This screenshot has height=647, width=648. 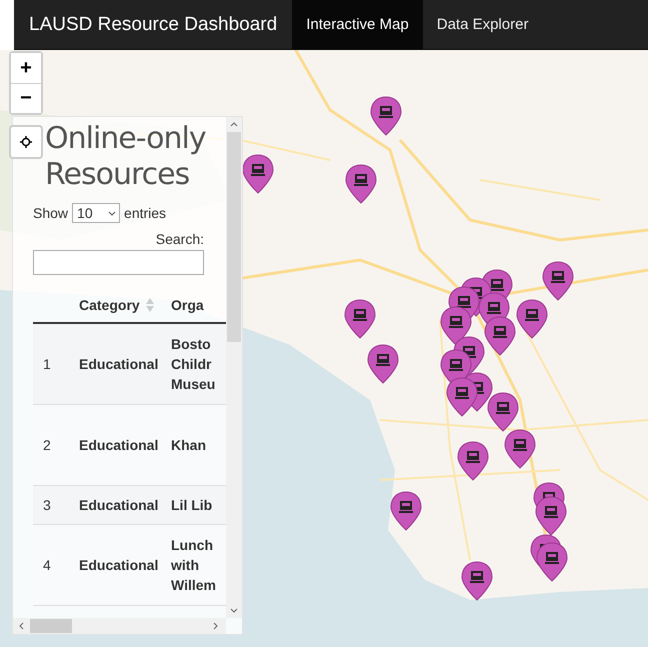 I want to click on column-header: Orga, so click(x=198, y=304).